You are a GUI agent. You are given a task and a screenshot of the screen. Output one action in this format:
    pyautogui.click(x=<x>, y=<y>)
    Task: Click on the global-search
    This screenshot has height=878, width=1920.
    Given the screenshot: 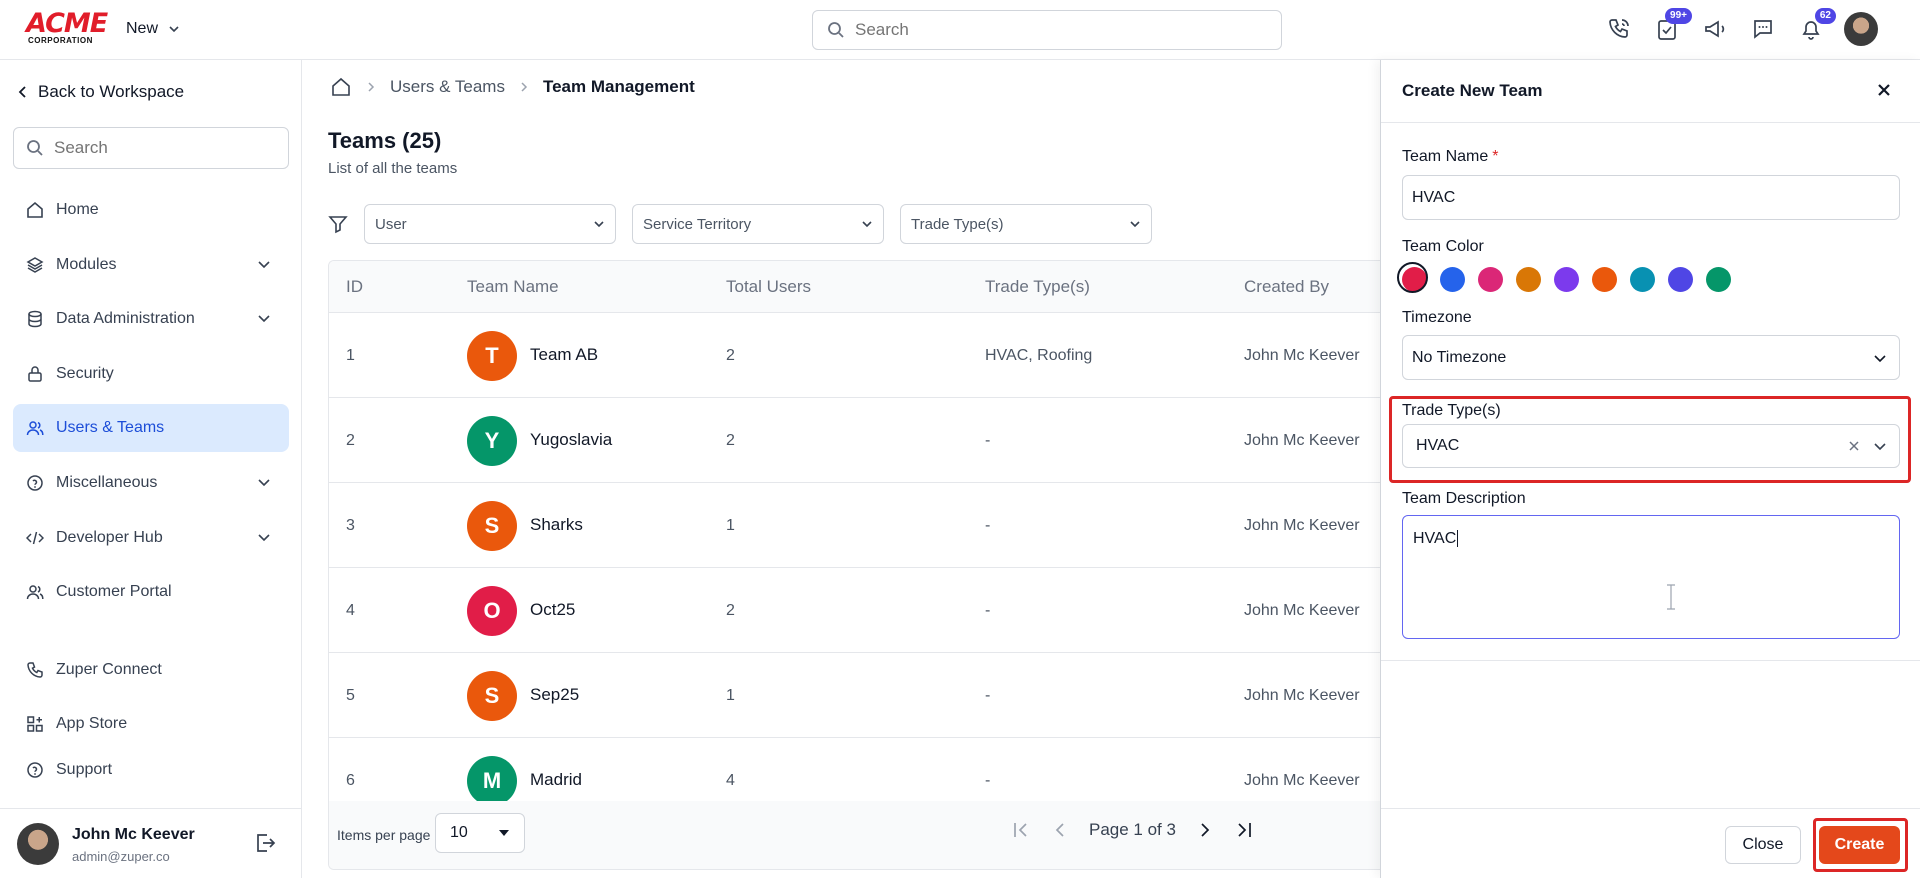 What is the action you would take?
    pyautogui.click(x=1047, y=30)
    